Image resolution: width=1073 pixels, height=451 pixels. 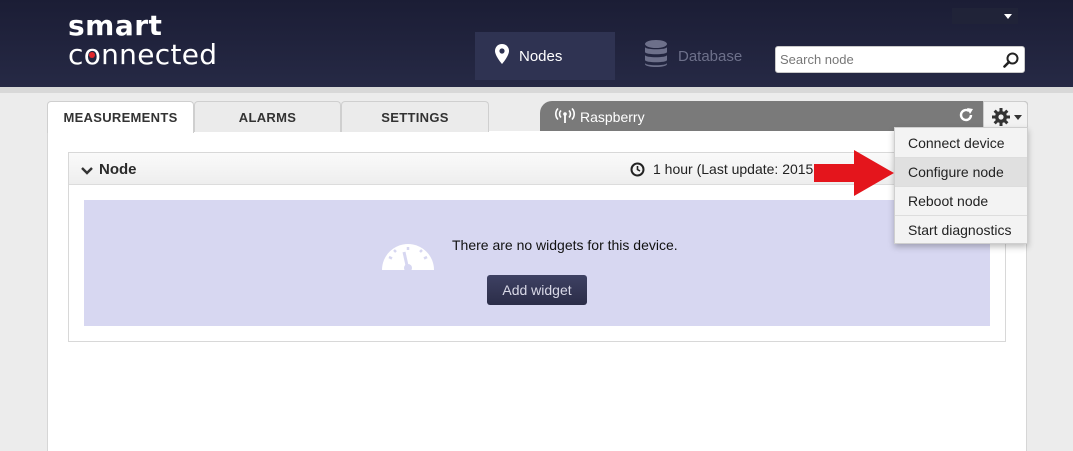 I want to click on logo-red-dot, so click(x=92, y=55).